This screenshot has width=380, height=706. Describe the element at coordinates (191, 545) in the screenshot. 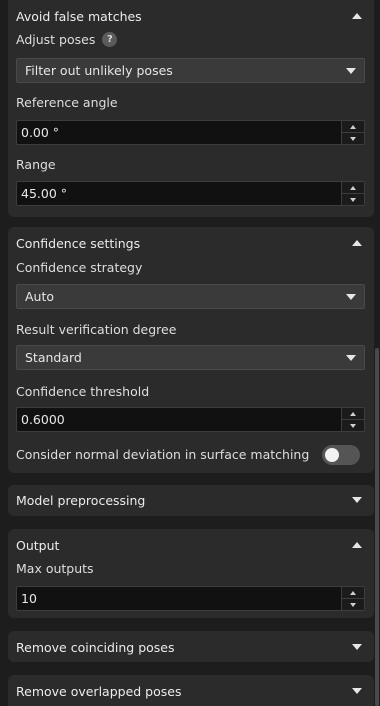

I see `output-header: Output` at that location.